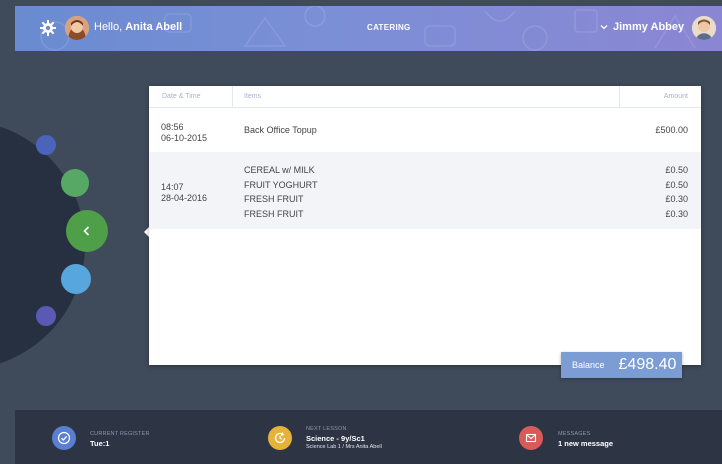 The image size is (722, 464). I want to click on row-amount: £500.00, so click(671, 130).